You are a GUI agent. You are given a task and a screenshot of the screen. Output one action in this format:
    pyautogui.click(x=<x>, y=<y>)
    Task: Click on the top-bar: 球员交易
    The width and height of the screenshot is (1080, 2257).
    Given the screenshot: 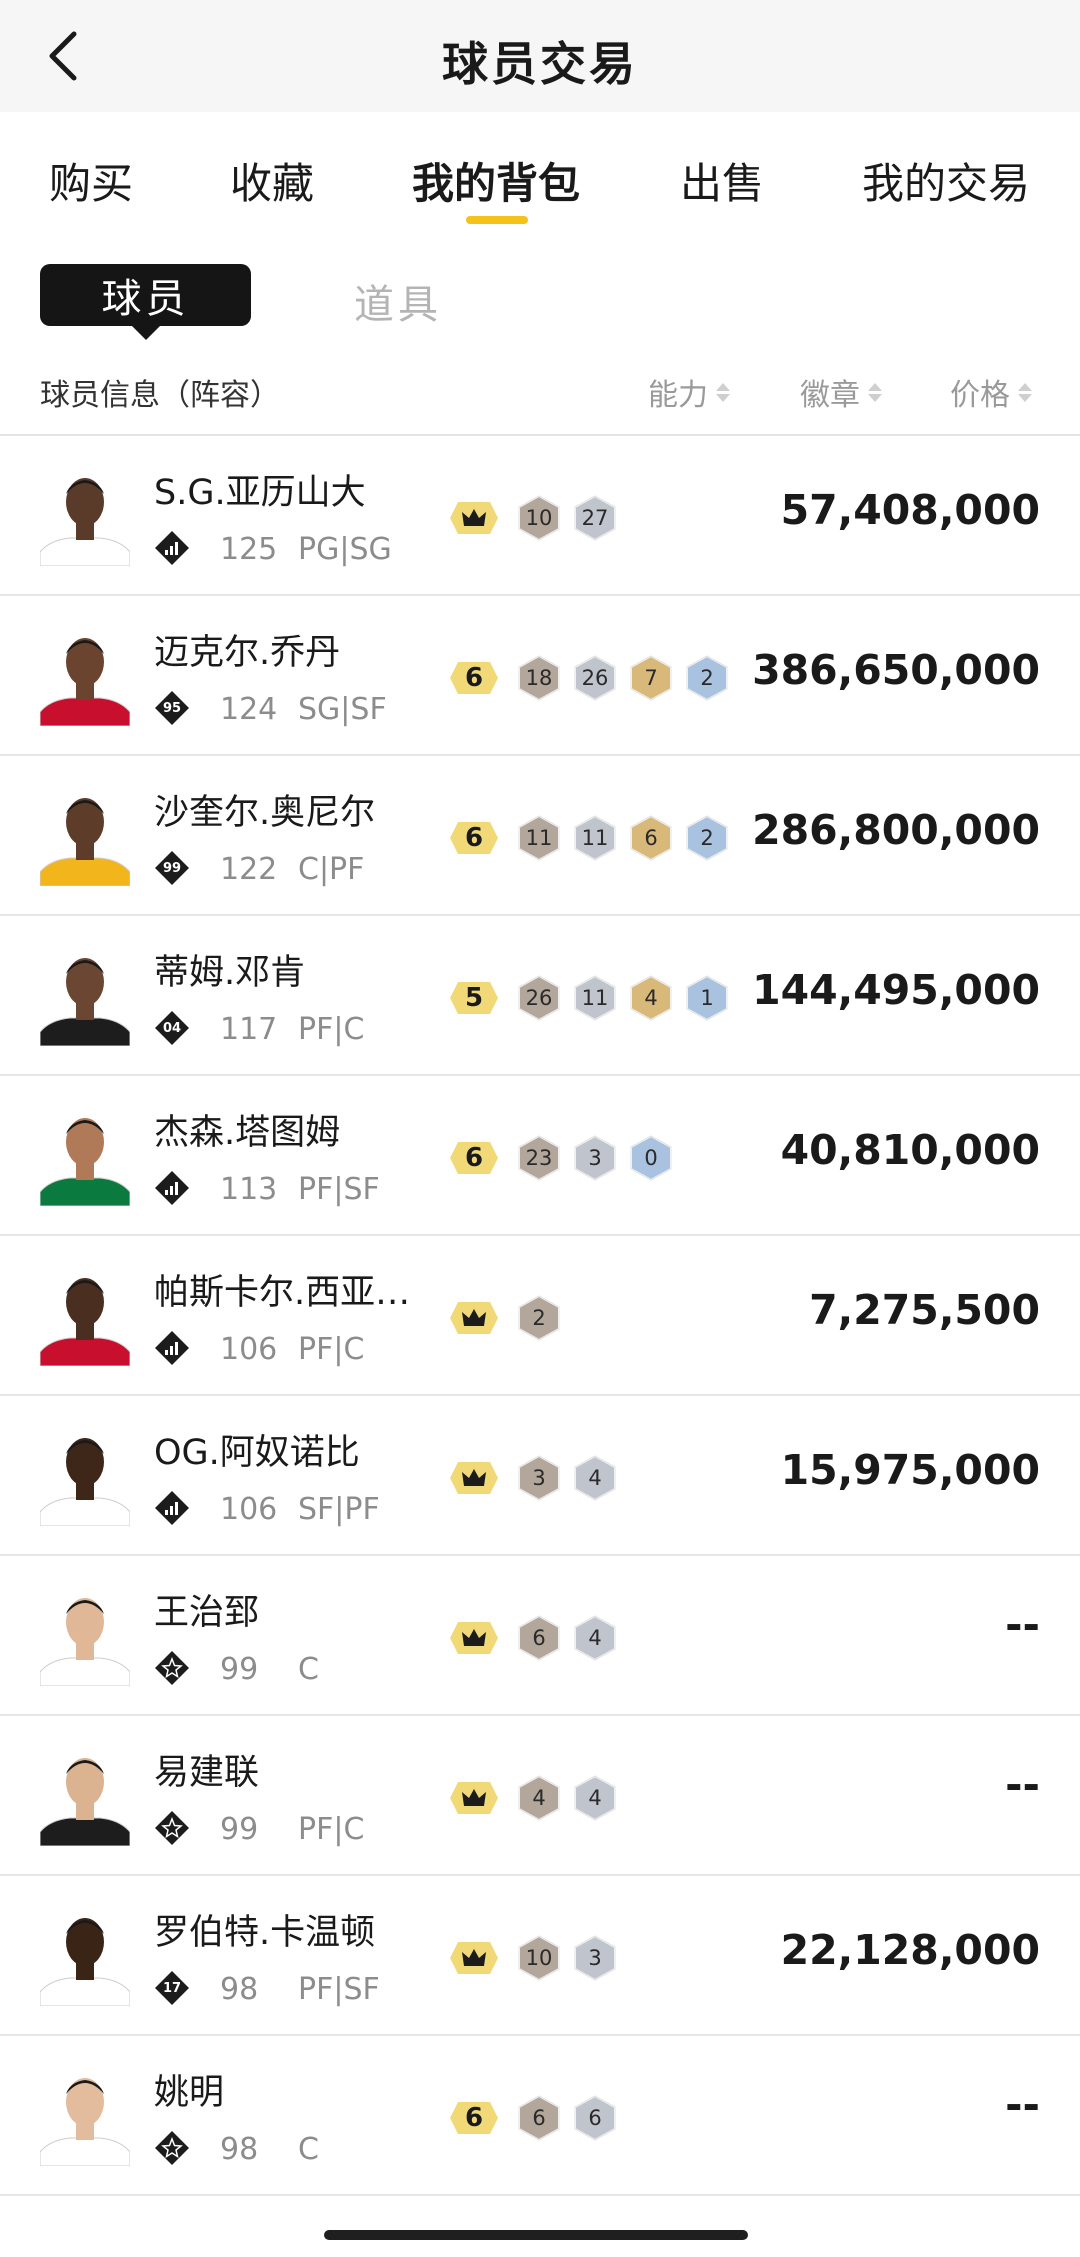 What is the action you would take?
    pyautogui.click(x=540, y=56)
    